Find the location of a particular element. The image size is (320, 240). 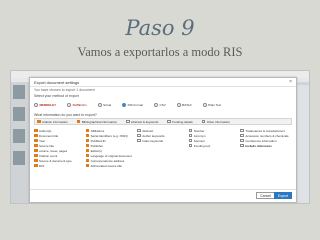

field-label: Accession numbers & chemicals is located at coordinates (267, 135).